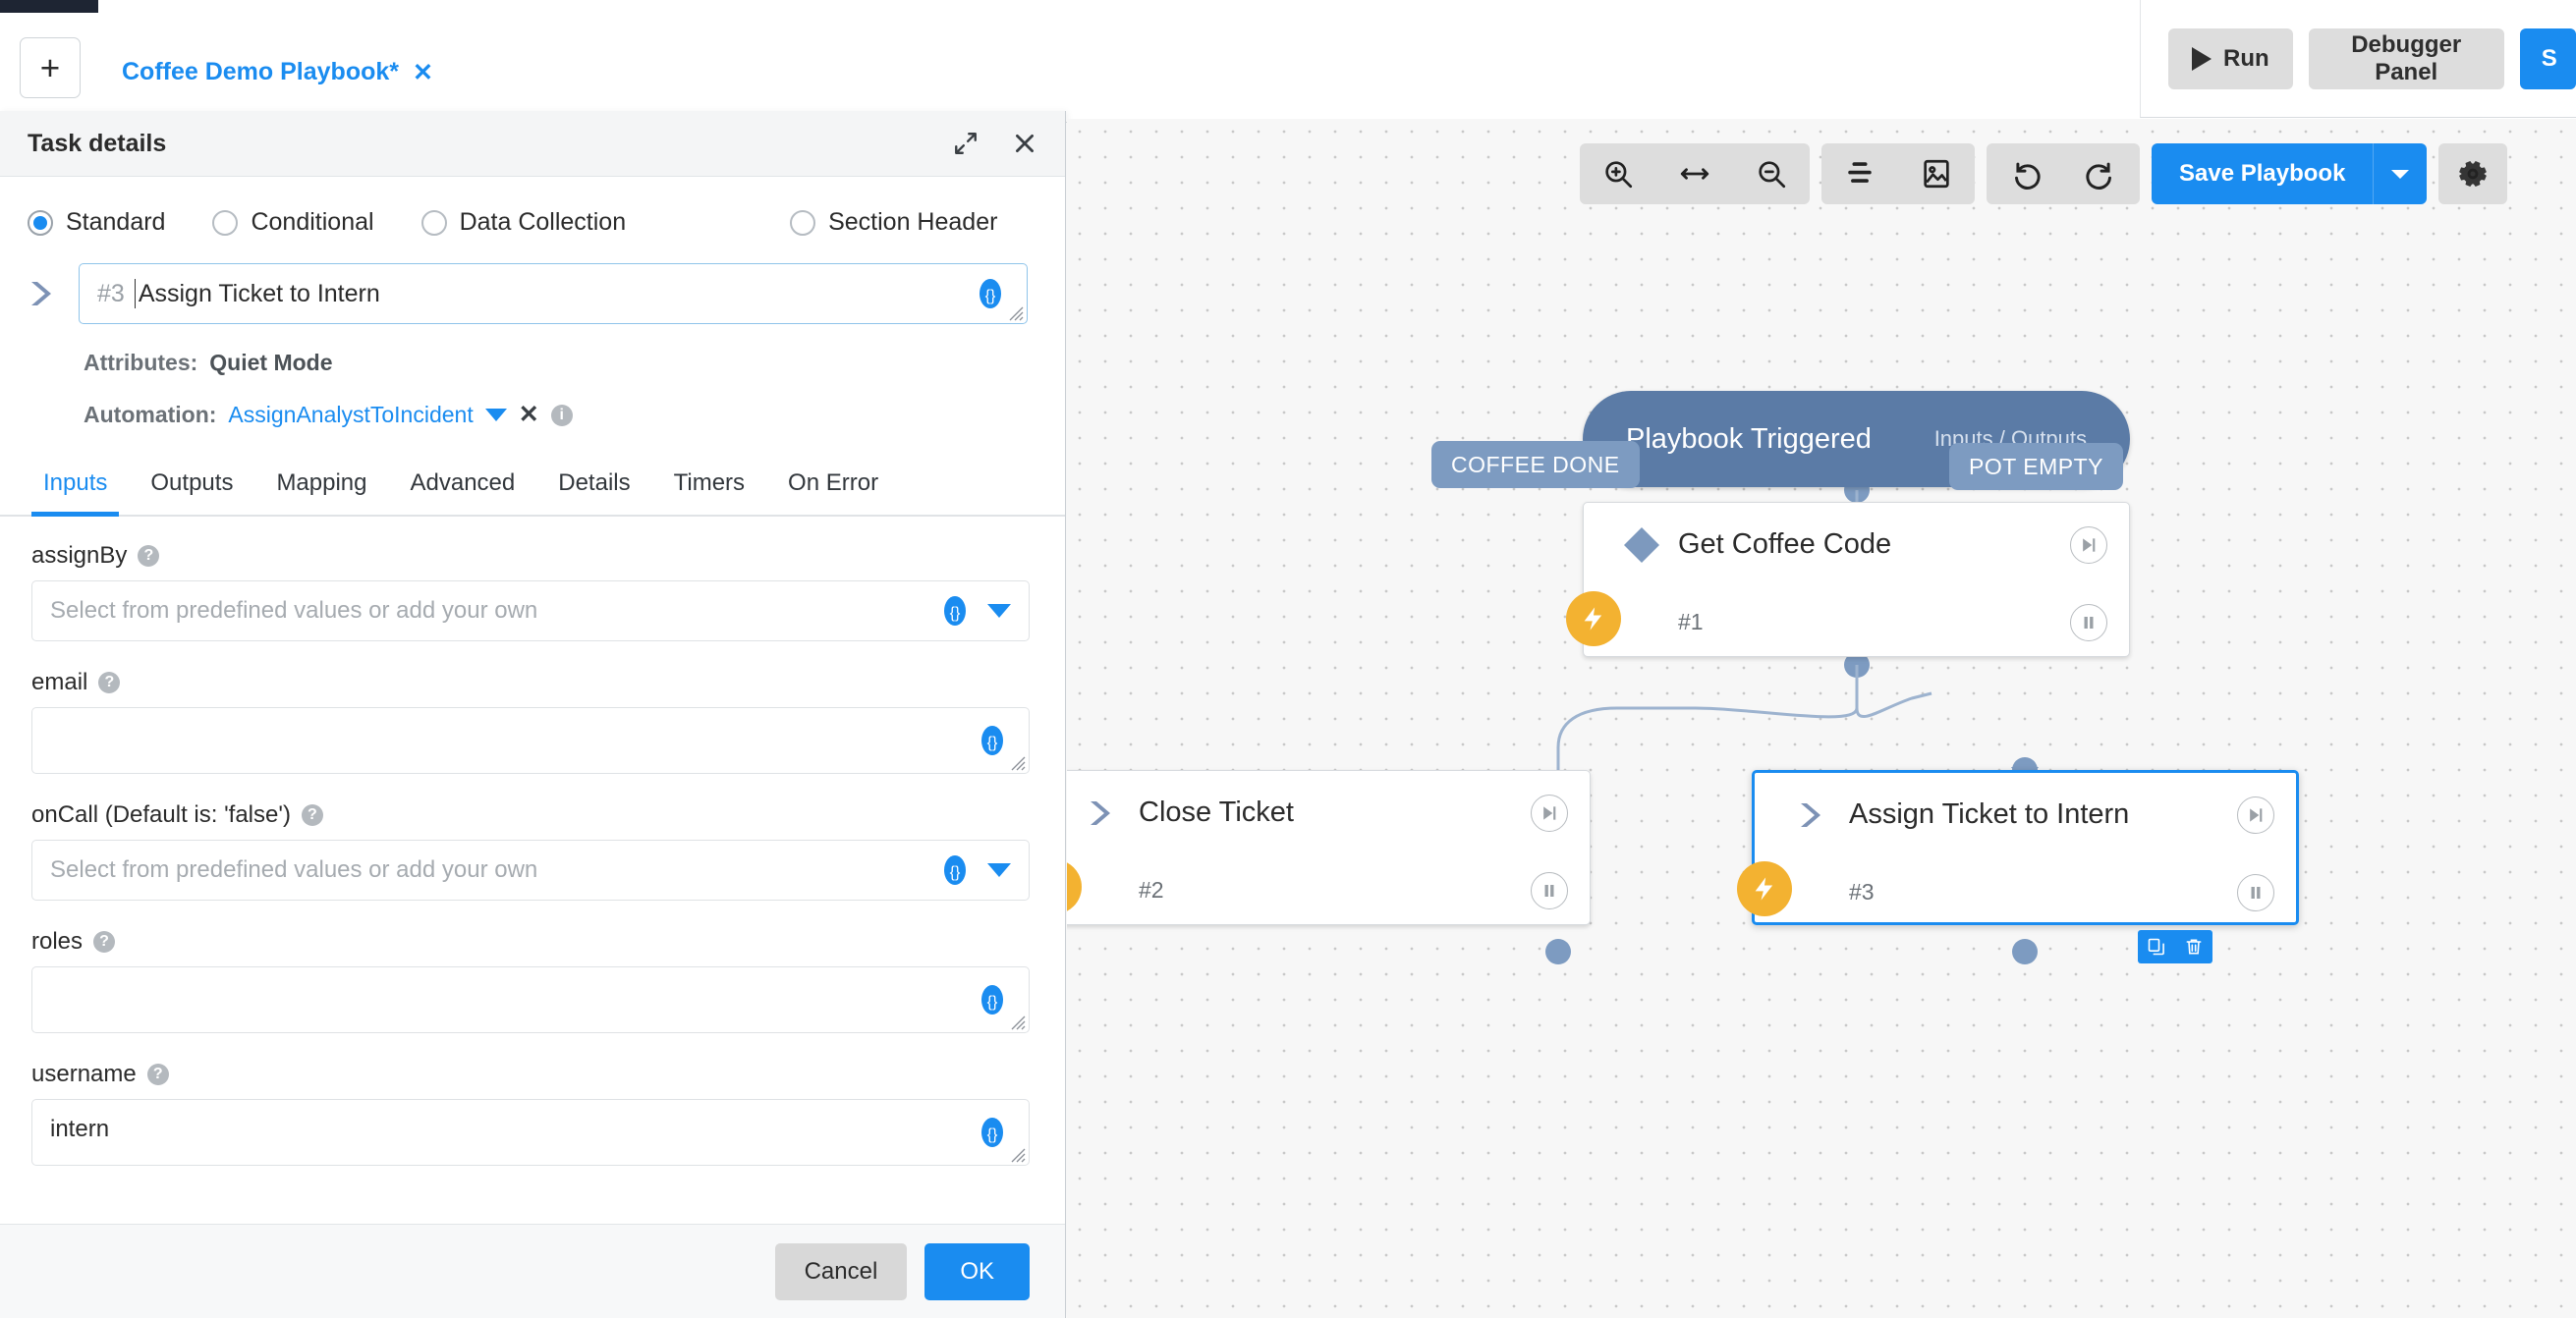  I want to click on task-title-row: #3 Assign Ticket to Intern {}, so click(532, 280).